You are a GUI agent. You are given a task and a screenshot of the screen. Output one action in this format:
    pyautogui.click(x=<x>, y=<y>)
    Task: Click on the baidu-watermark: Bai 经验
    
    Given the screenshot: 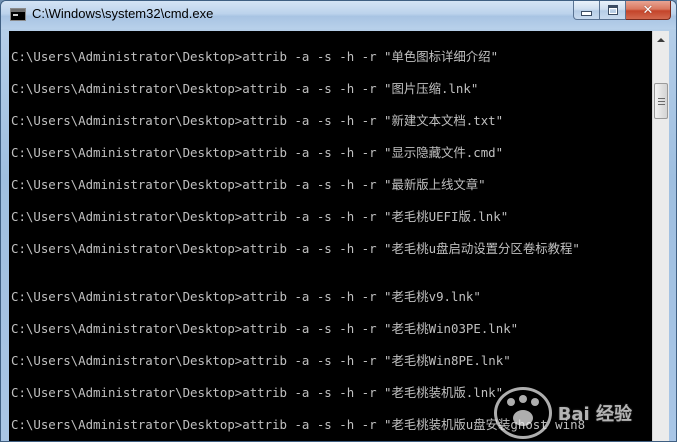 What is the action you would take?
    pyautogui.click(x=562, y=413)
    